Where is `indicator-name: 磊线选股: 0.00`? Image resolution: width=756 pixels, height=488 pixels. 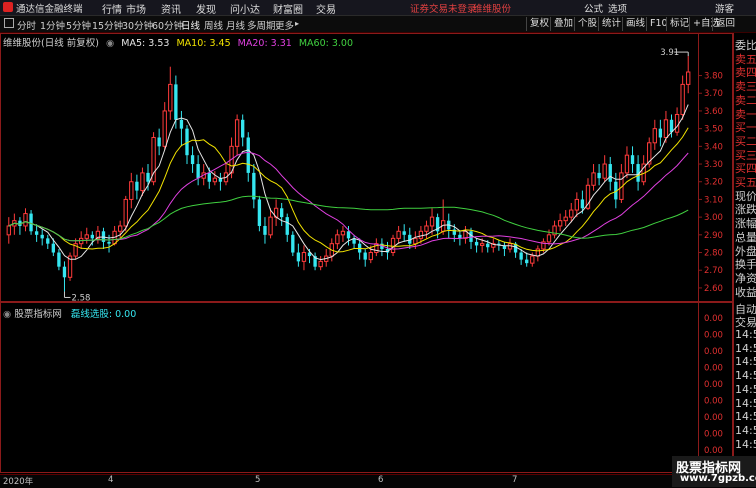 indicator-name: 磊线选股: 0.00 is located at coordinates (103, 314).